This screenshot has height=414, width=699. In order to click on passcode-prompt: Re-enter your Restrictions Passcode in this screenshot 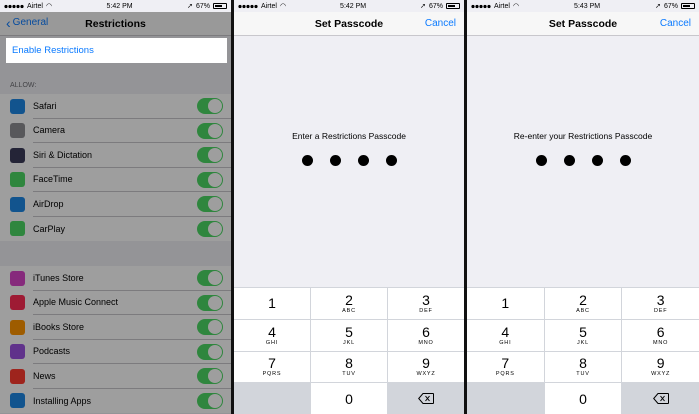, I will do `click(583, 136)`.